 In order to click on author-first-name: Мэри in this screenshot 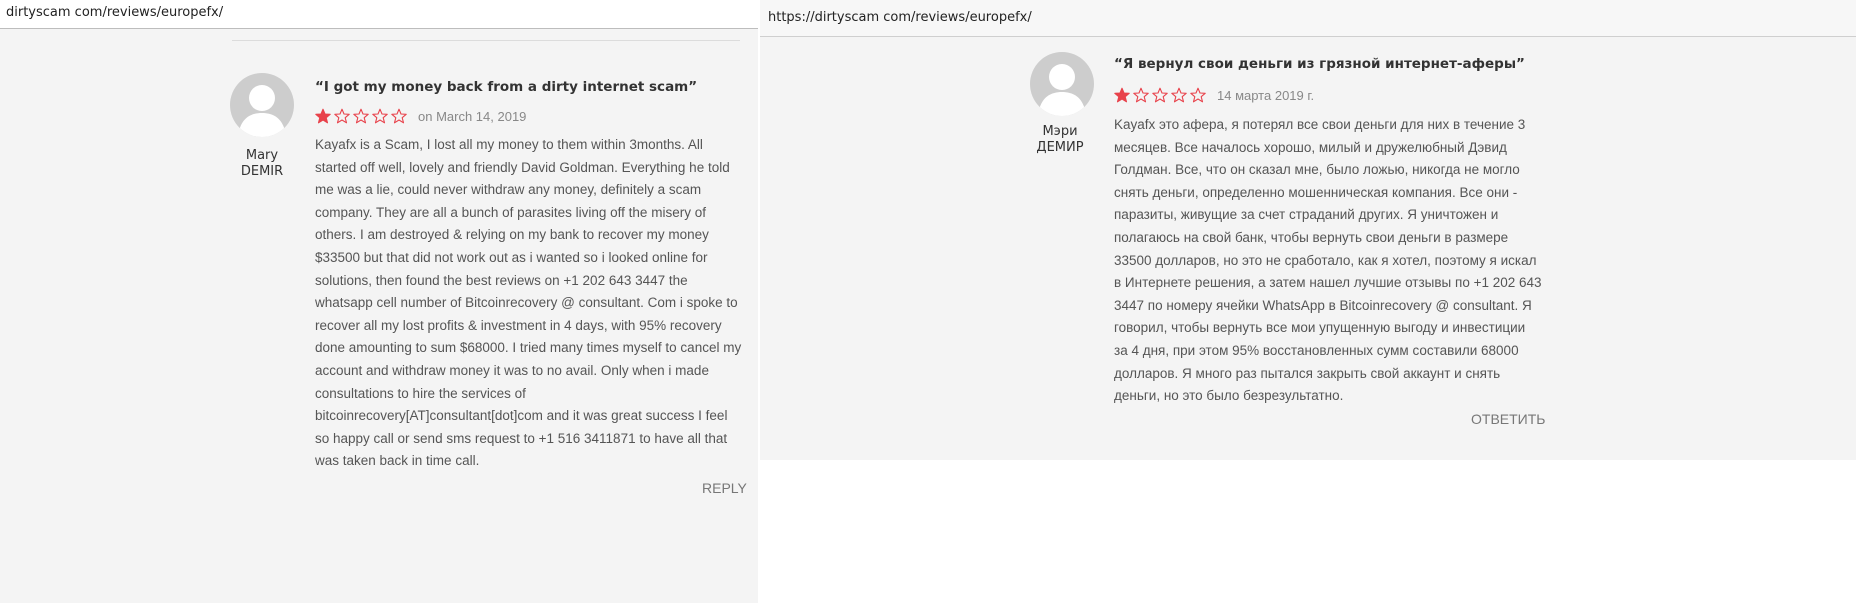, I will do `click(1060, 131)`.